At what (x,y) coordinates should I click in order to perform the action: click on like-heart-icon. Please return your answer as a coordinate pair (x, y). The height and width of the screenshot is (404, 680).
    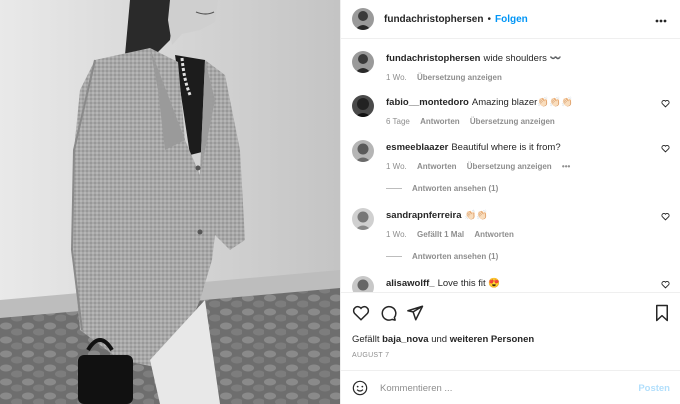
    Looking at the image, I should click on (361, 313).